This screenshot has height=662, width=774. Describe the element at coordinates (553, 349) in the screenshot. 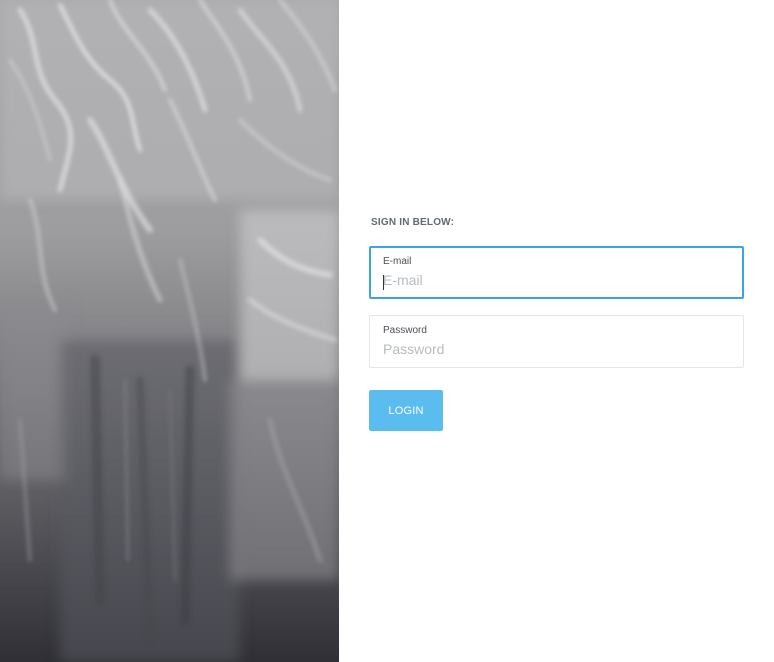

I see `password-input` at that location.